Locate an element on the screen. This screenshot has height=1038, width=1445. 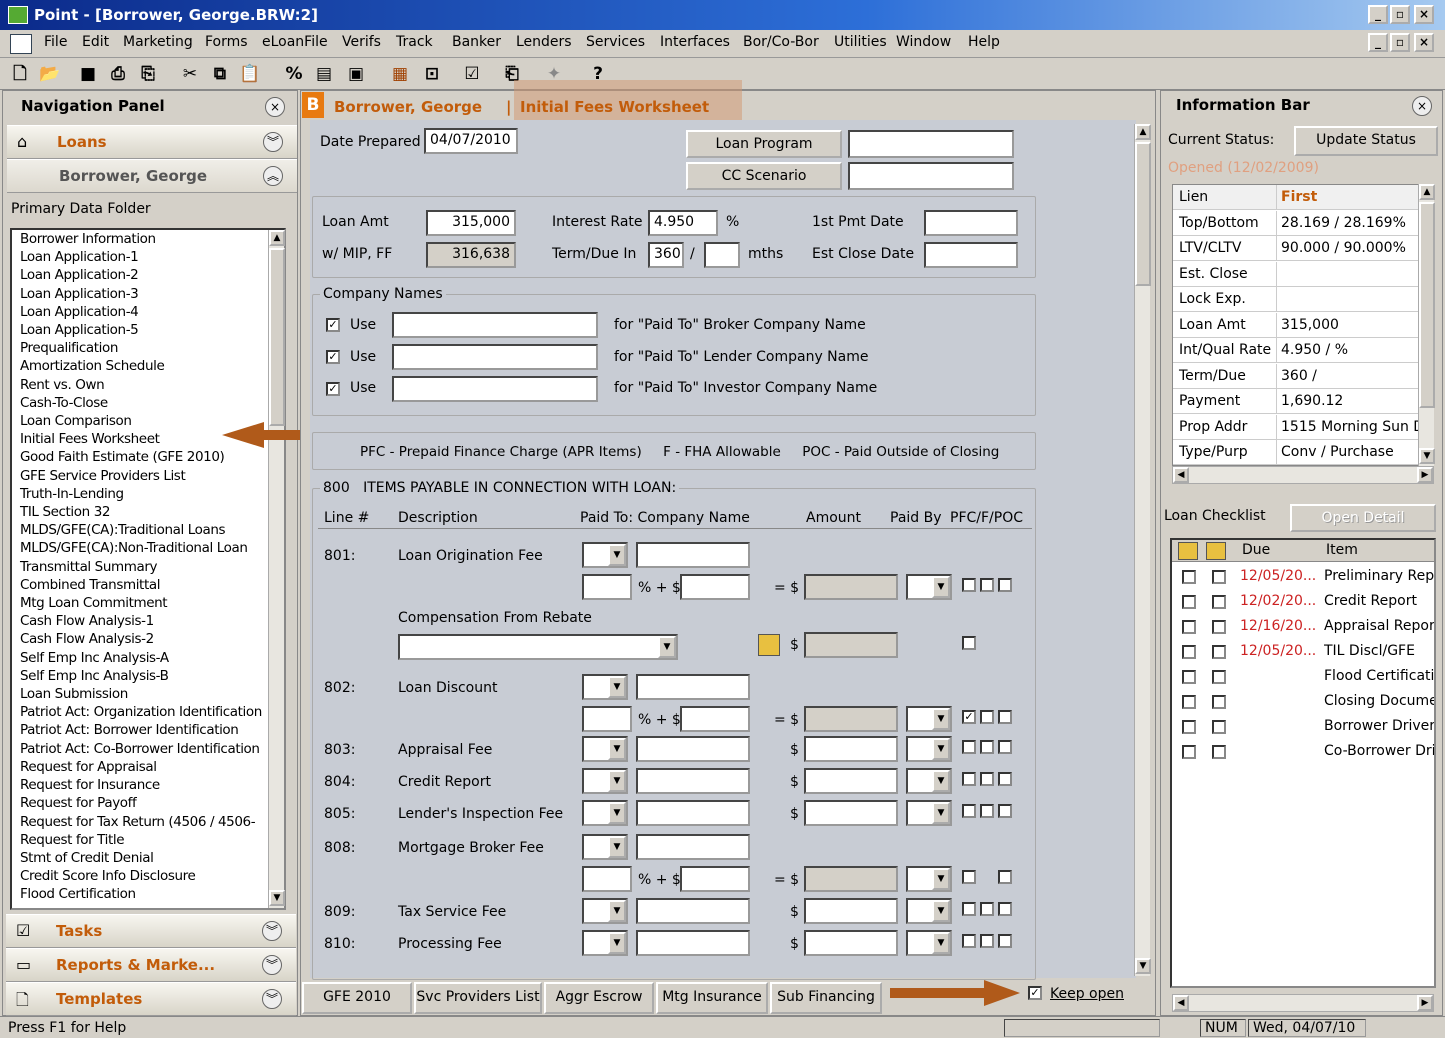
nav-list-item: Loan Application-1 is located at coordinates (150, 257).